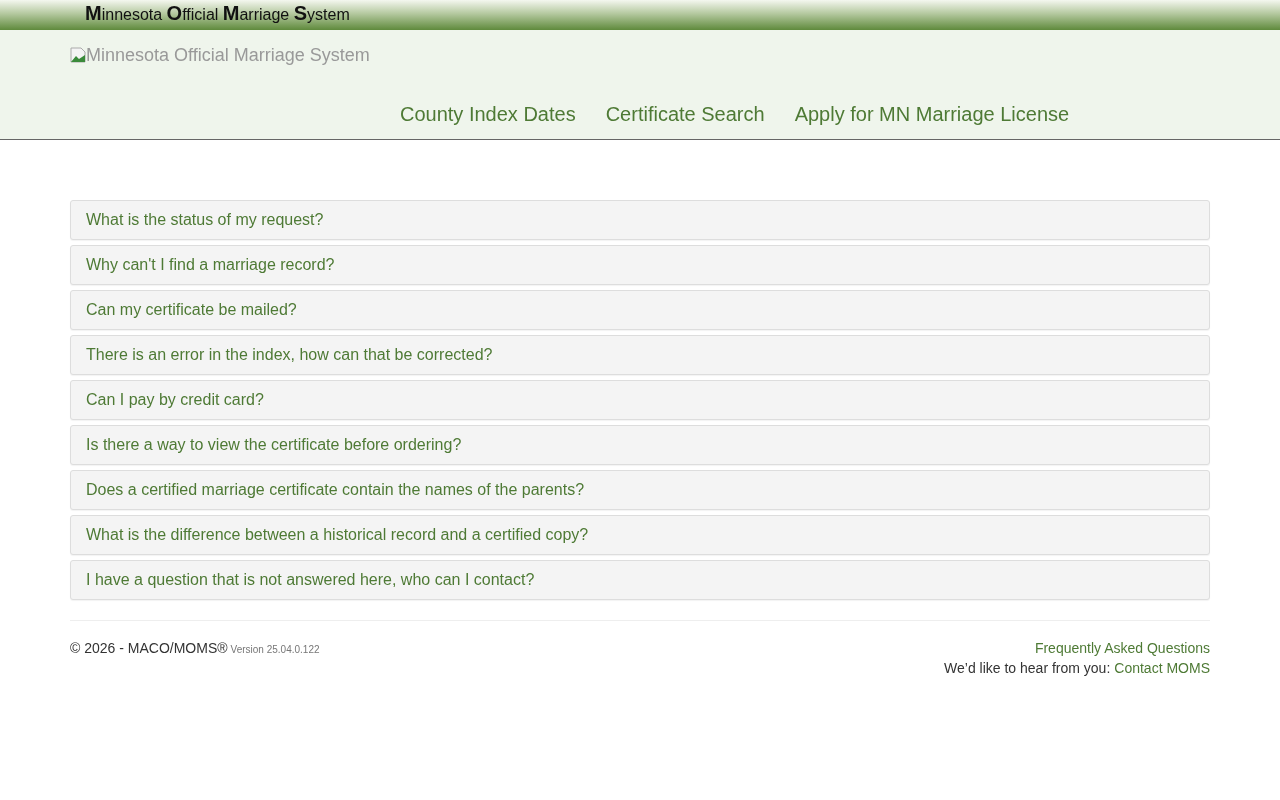  Describe the element at coordinates (205, 220) in the screenshot. I see `faq-question: What is the status of my request?` at that location.